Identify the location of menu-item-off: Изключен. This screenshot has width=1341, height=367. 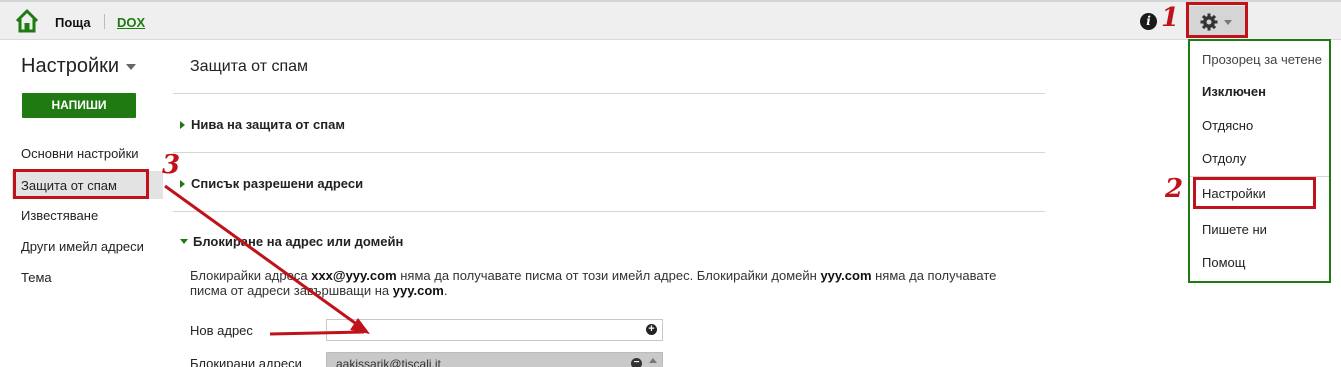
(1234, 91).